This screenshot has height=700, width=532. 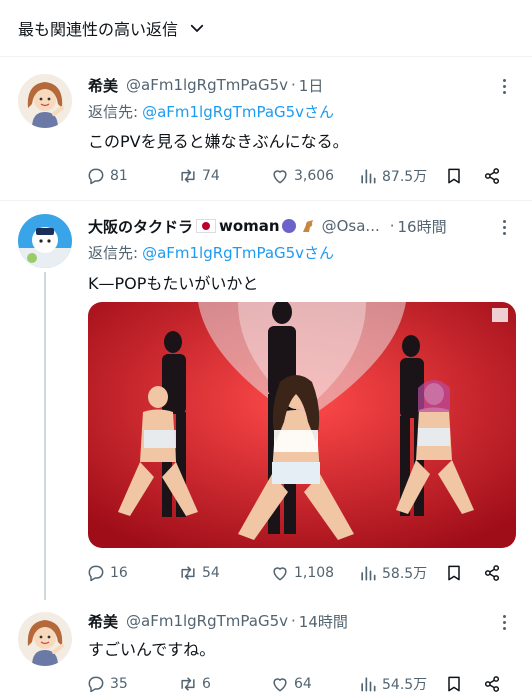 I want to click on views-button: 87.5万, so click(x=401, y=176).